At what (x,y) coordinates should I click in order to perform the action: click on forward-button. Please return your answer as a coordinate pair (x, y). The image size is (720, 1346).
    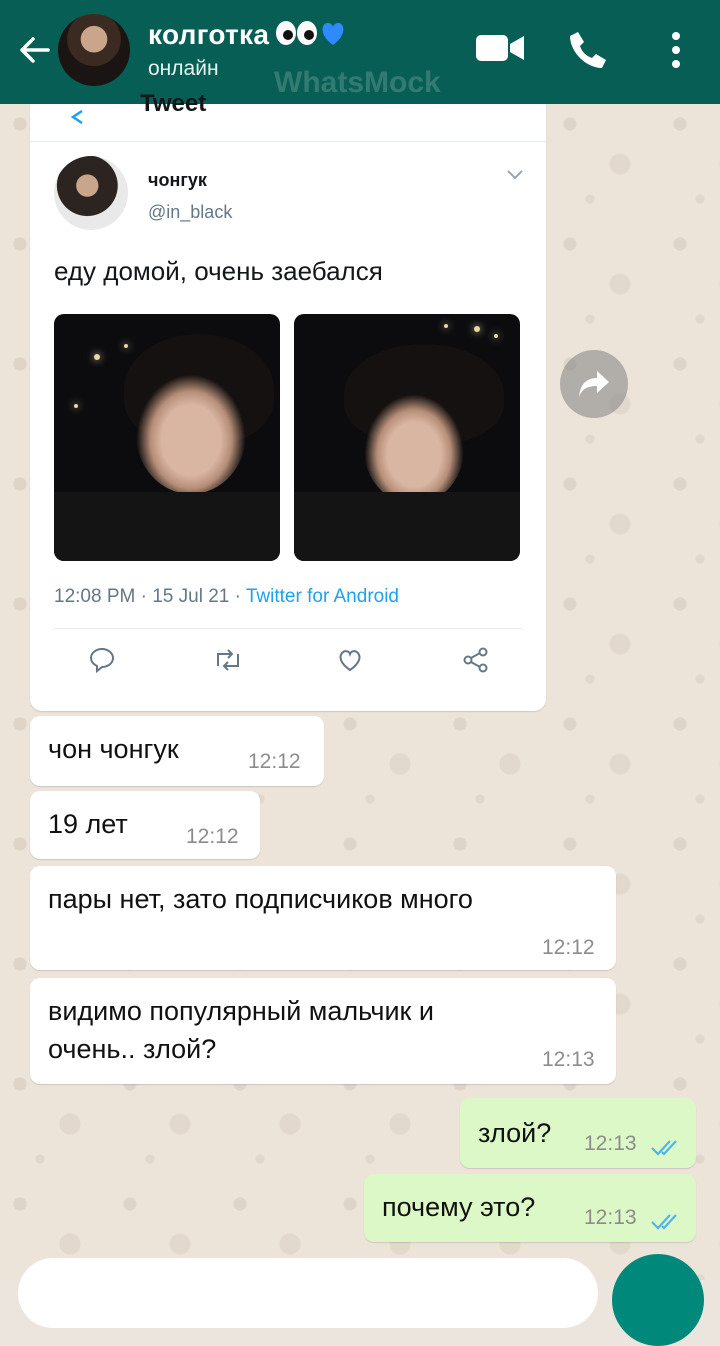
    Looking at the image, I should click on (594, 384).